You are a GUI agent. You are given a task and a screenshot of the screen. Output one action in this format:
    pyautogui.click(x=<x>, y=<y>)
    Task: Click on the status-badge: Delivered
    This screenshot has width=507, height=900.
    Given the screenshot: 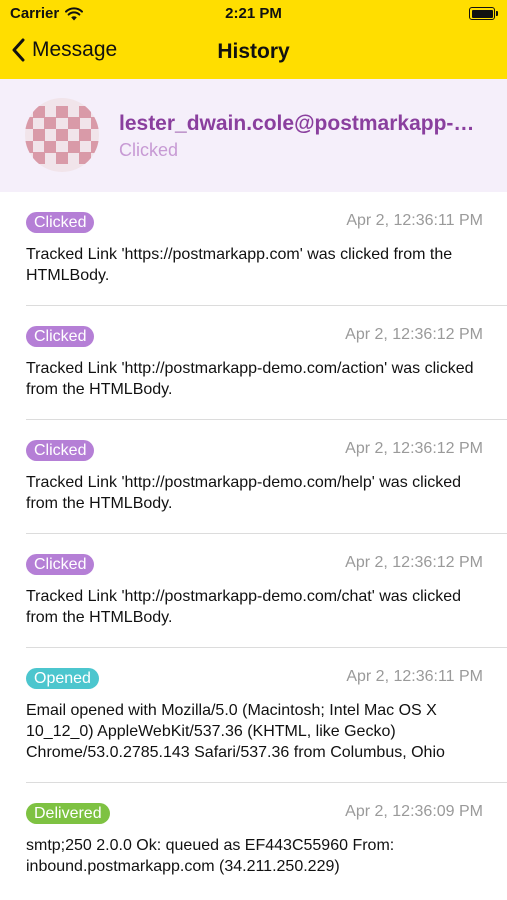 What is the action you would take?
    pyautogui.click(x=68, y=813)
    